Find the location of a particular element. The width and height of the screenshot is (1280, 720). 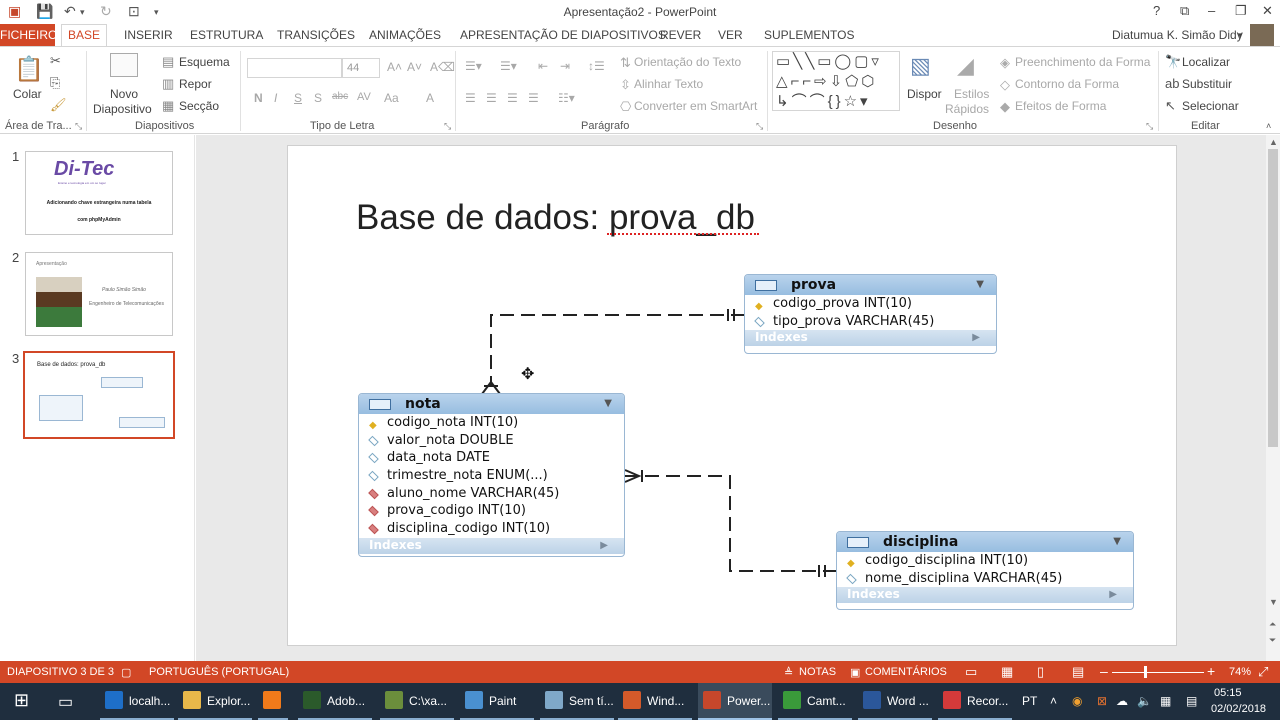

decrease-indent-icon: ⇤ is located at coordinates (543, 66).